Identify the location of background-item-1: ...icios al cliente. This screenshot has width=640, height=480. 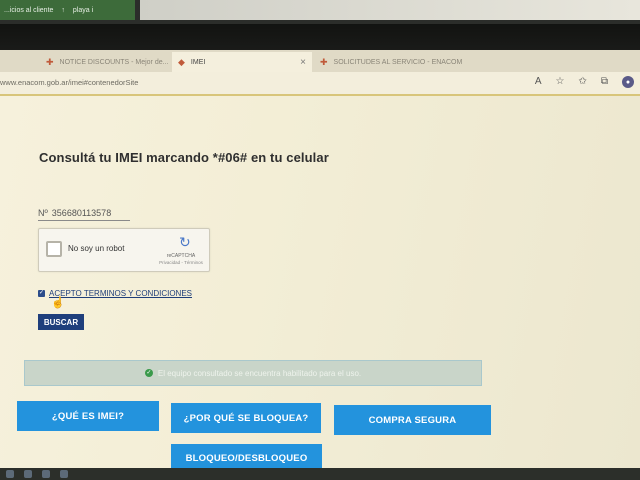
(29, 10).